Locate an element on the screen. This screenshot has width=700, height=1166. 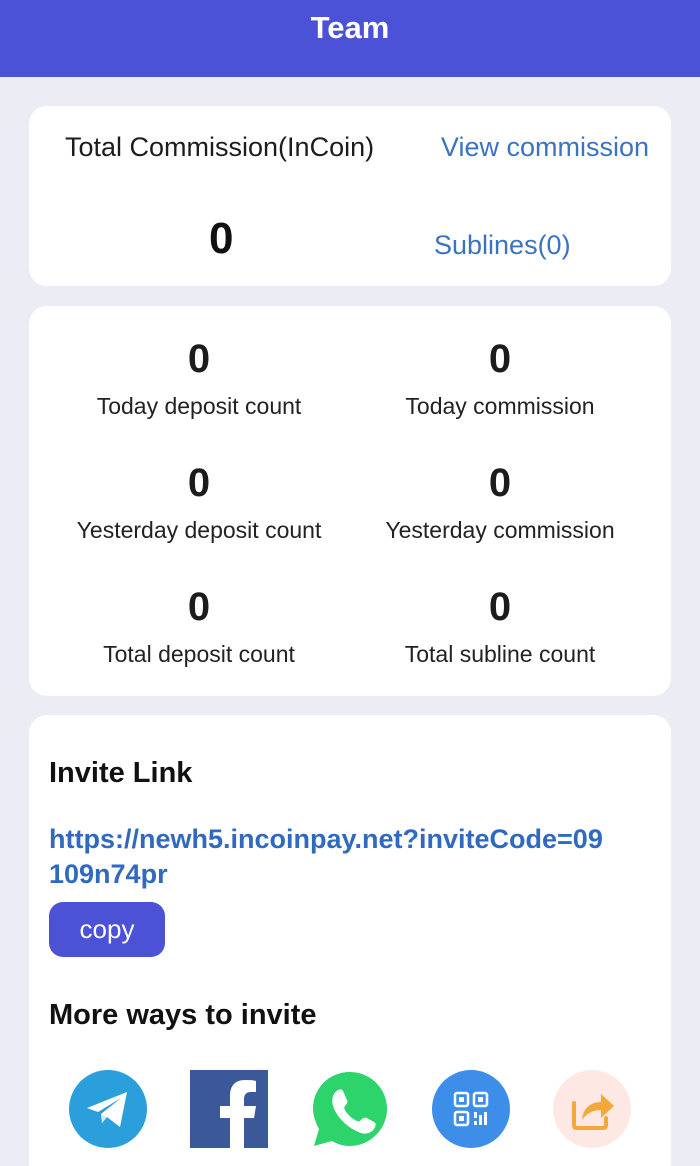
facebook-icon is located at coordinates (229, 1109).